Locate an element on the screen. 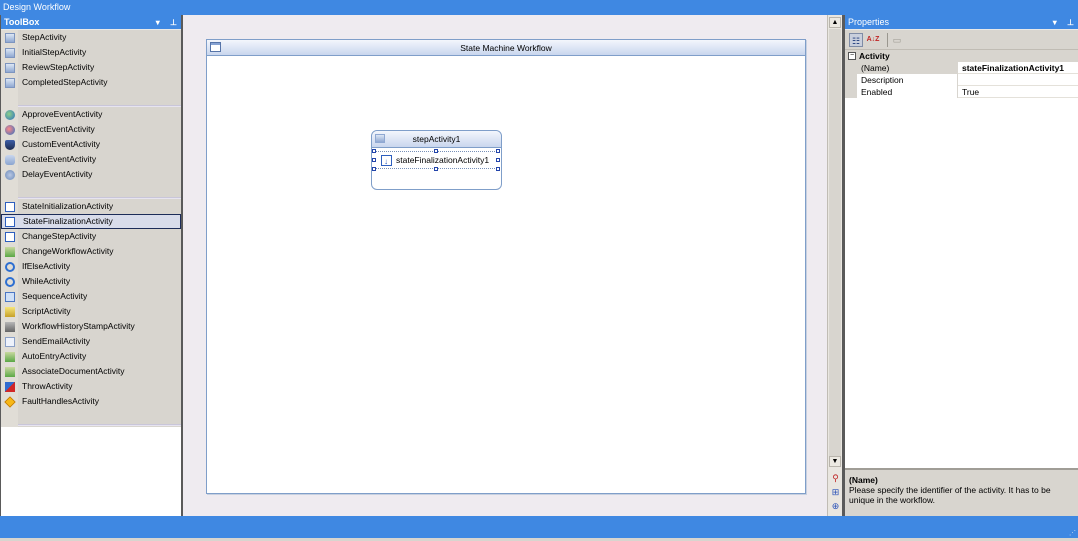  fault-handles-icon is located at coordinates (10, 402).